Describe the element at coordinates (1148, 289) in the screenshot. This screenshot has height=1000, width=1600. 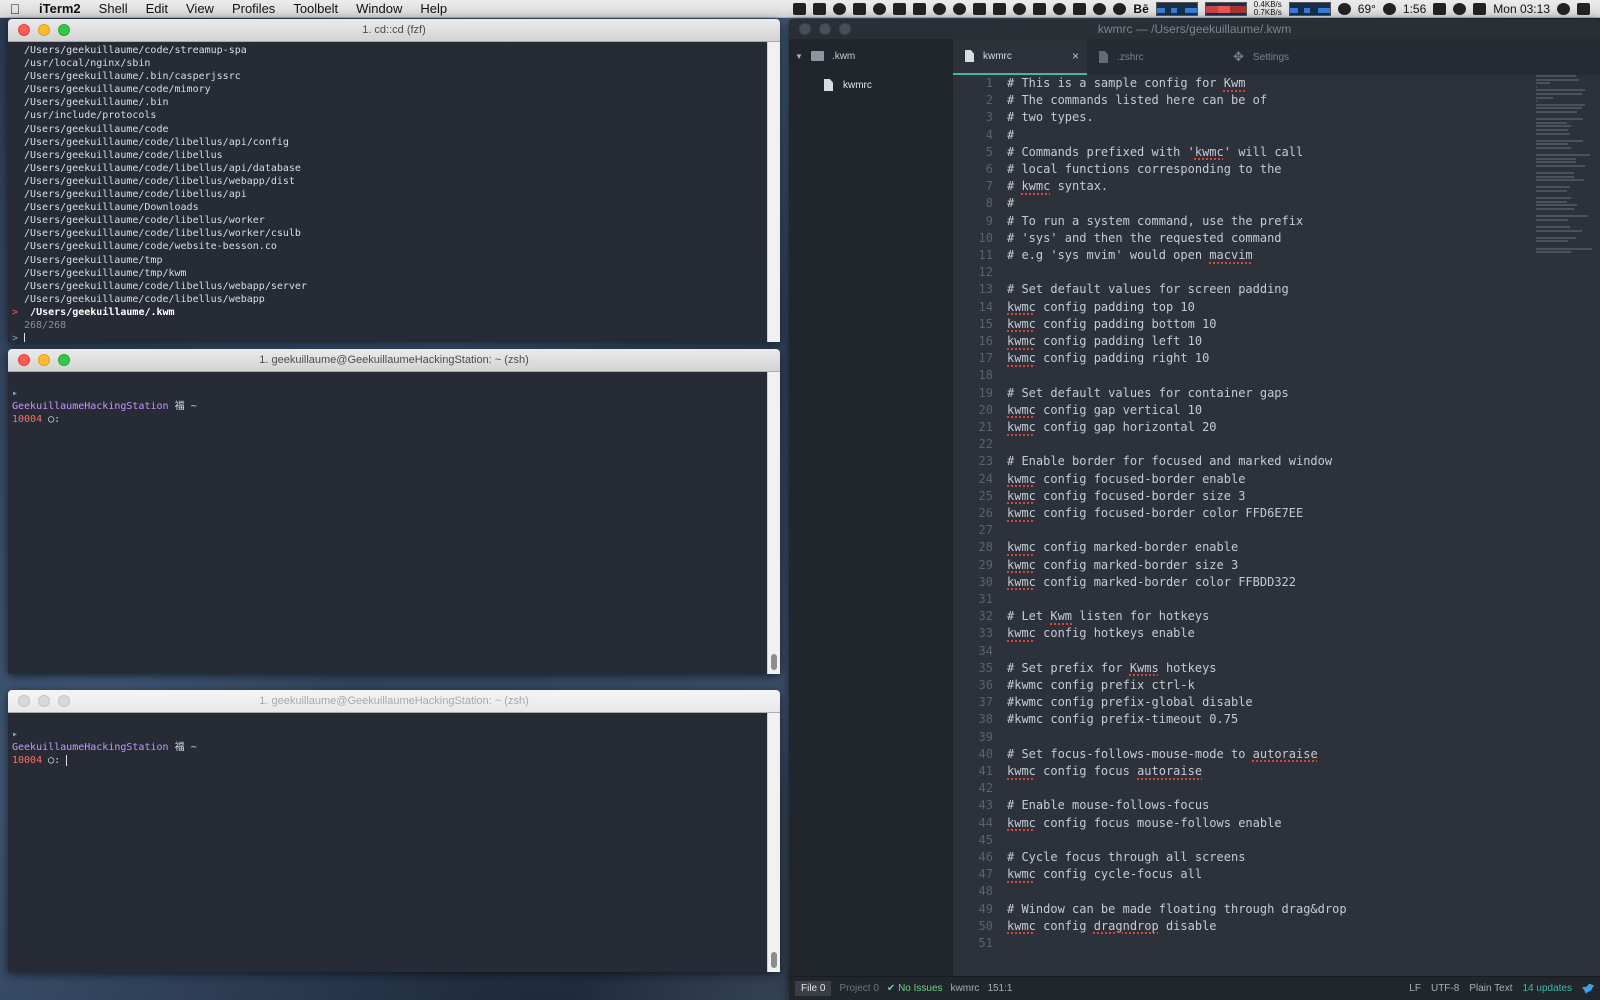
I see `code-line: # Set default values for screen padding` at that location.